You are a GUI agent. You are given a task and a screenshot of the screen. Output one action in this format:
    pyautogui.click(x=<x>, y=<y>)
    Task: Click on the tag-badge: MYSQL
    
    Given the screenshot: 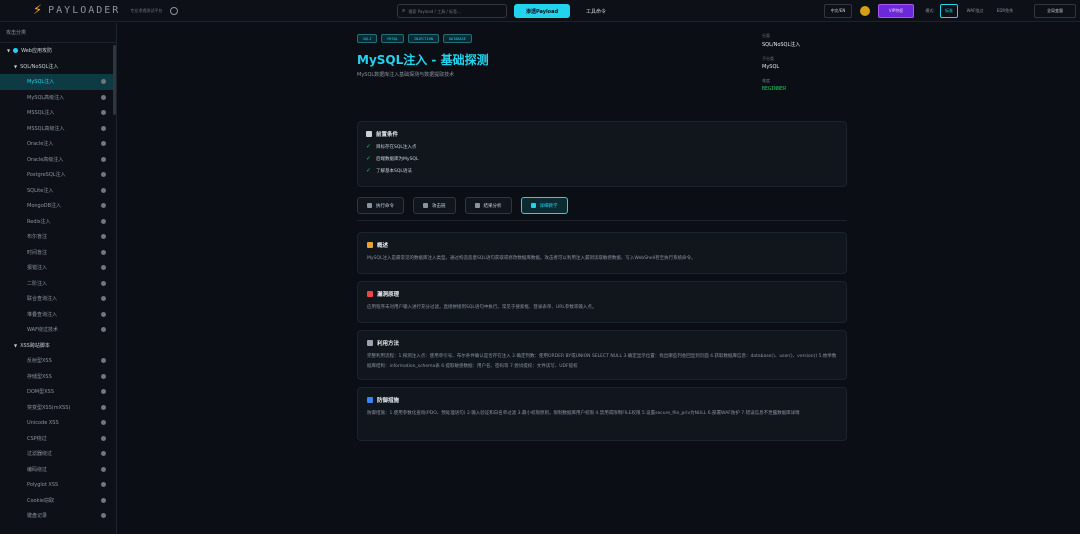 What is the action you would take?
    pyautogui.click(x=392, y=38)
    